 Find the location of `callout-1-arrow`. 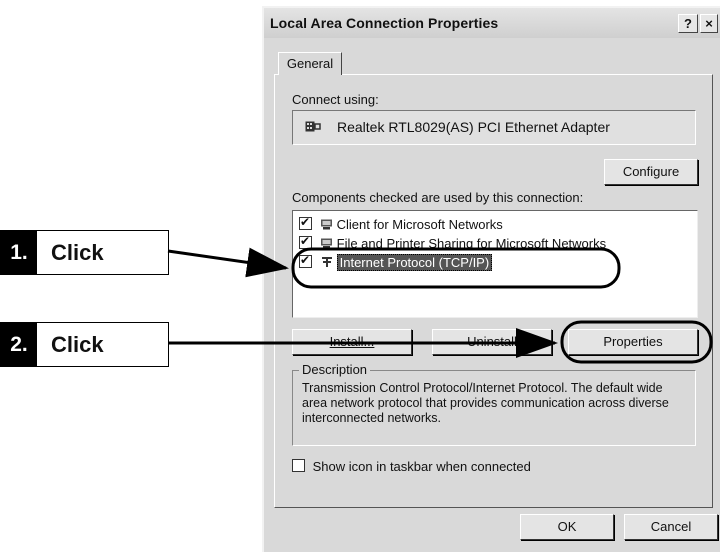

callout-1-arrow is located at coordinates (228, 262).